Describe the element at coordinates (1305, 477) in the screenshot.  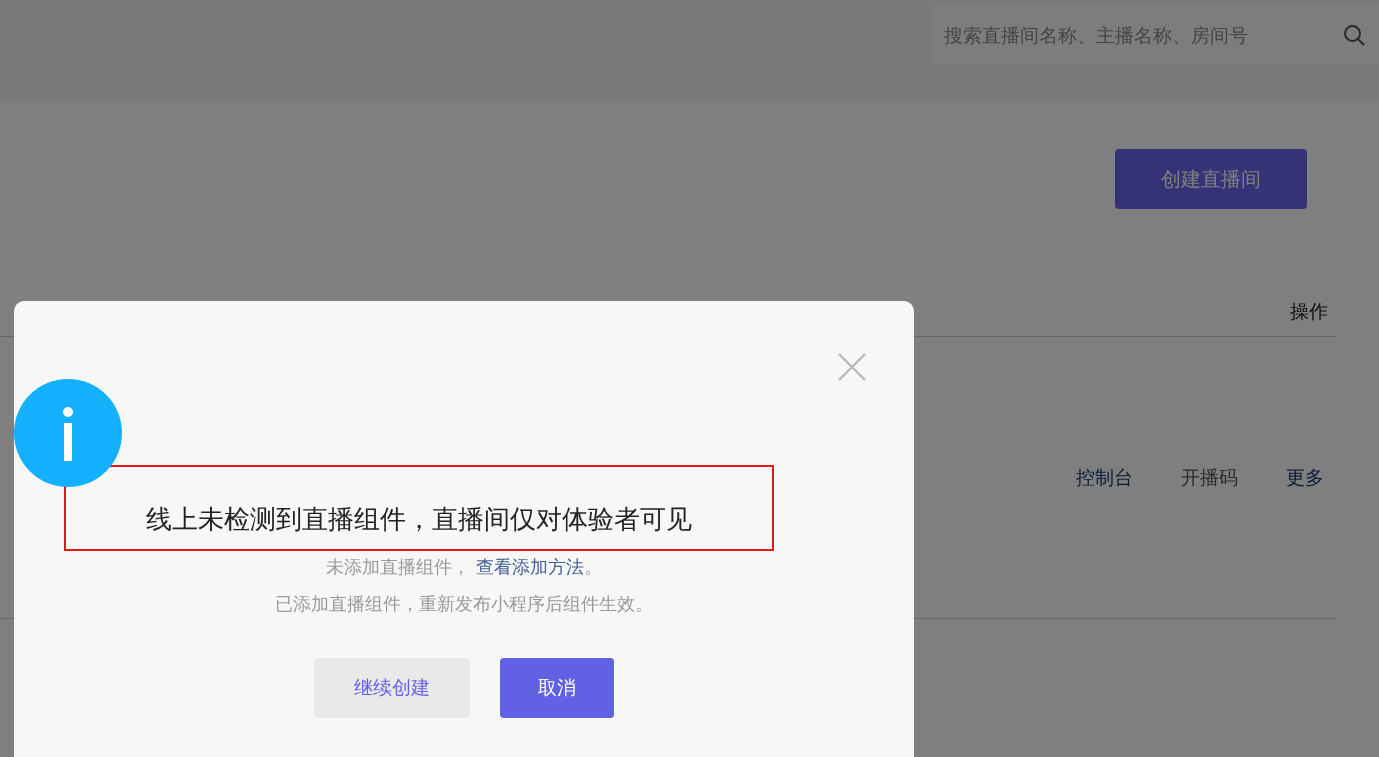
I see `row-action-link: 更多` at that location.